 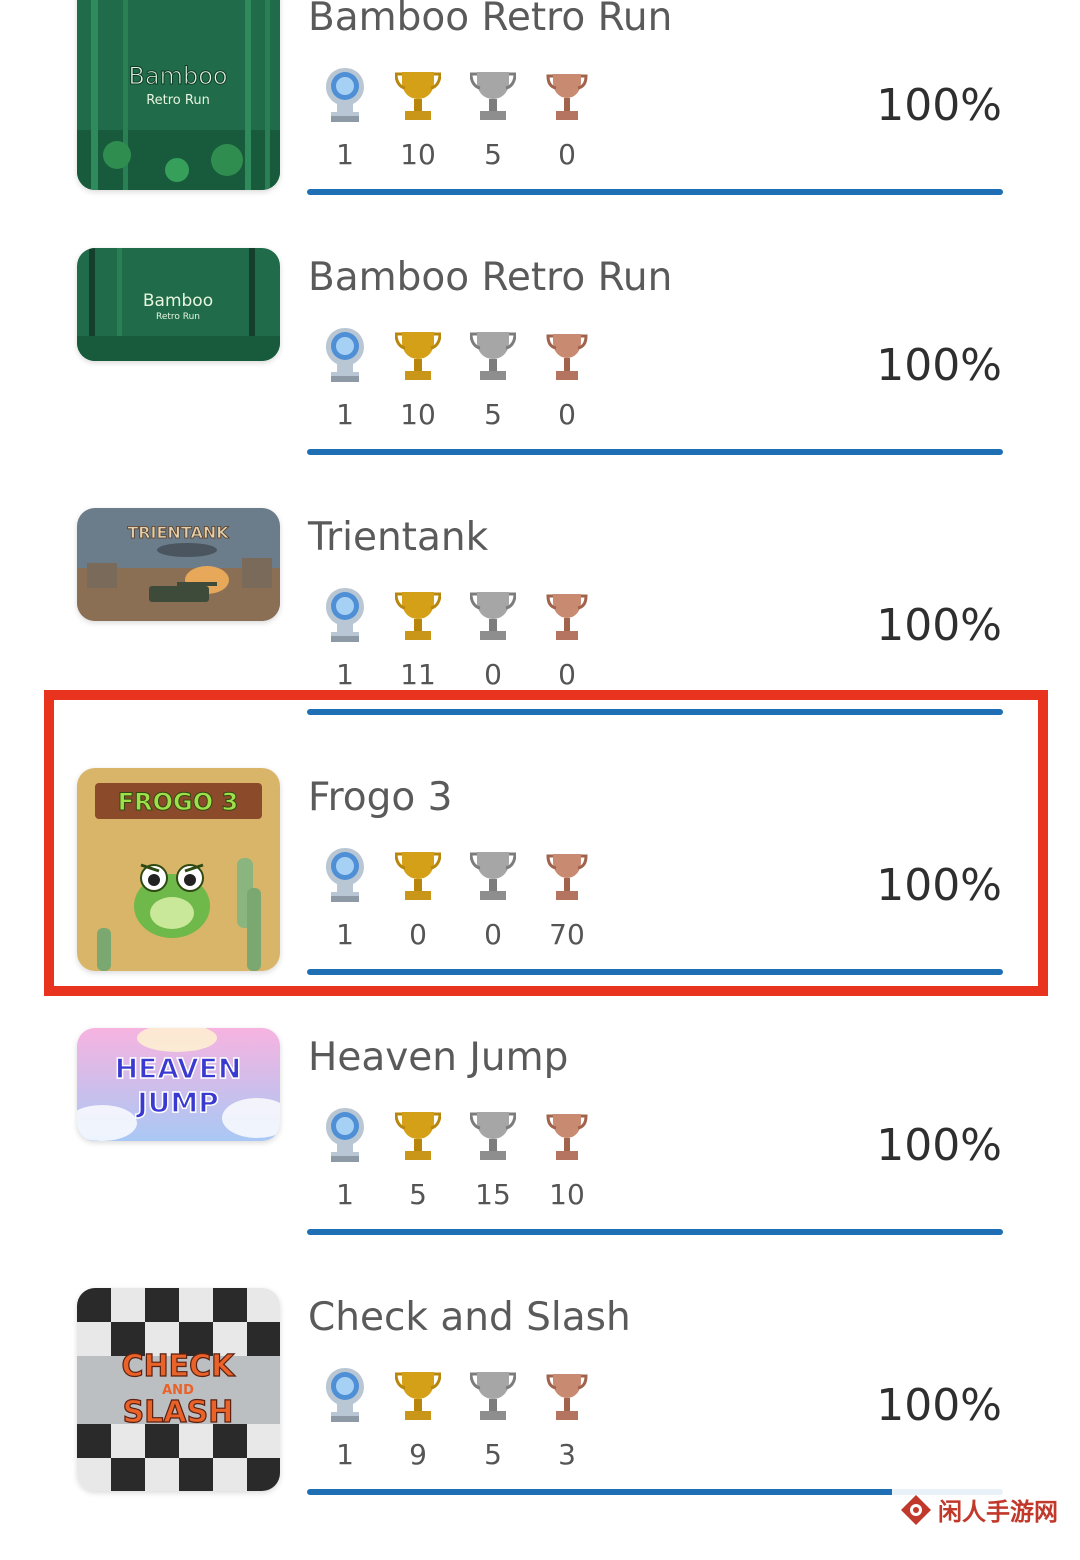 I want to click on cover-subtitle: JUMP, so click(x=177, y=1102).